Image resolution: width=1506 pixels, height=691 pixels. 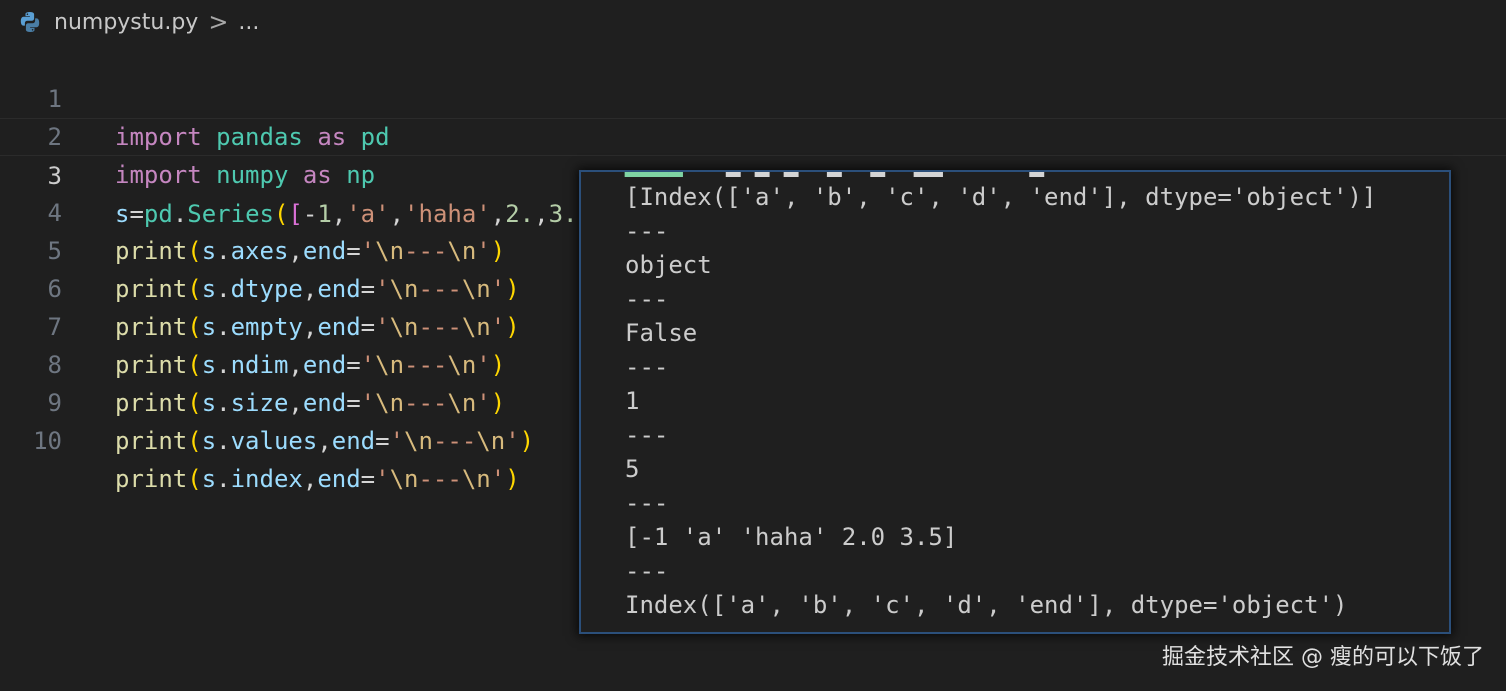 What do you see at coordinates (834, 176) in the screenshot?
I see `clipped-output-line: ▄▄▄▄ ▀ ▄▀▄▀▄ ▄ ▀▄ ▄▄▀ ▀ ▀ ▄` at bounding box center [834, 176].